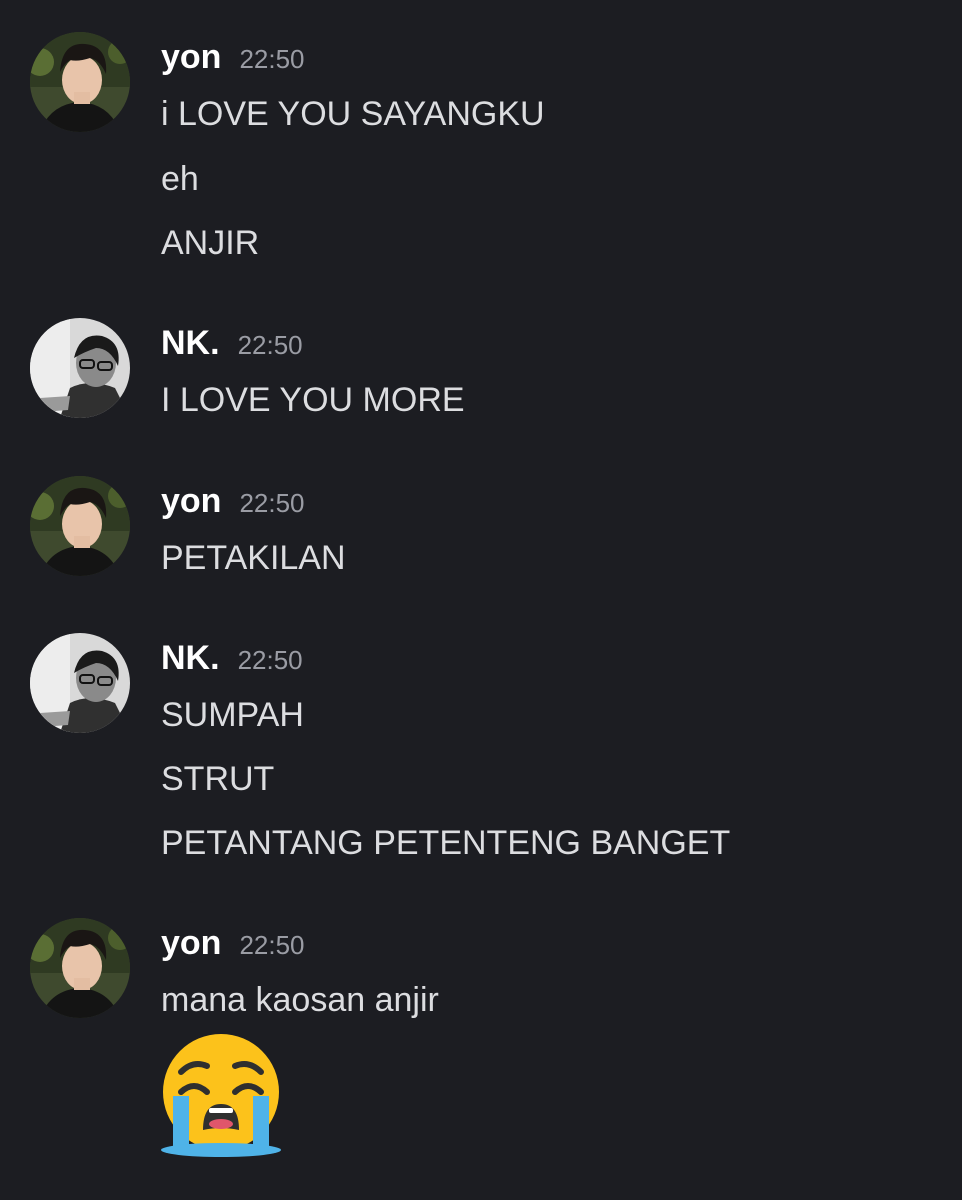 Image resolution: width=962 pixels, height=1200 pixels. I want to click on message-text: PETANTANG PETENTENG BANGET, so click(446, 843).